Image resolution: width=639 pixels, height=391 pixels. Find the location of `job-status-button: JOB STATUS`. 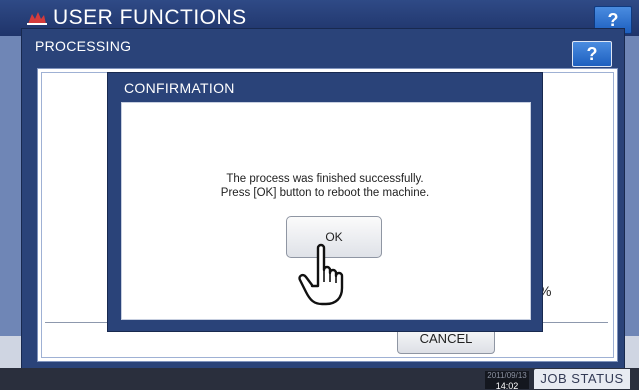

job-status-button: JOB STATUS is located at coordinates (582, 379).